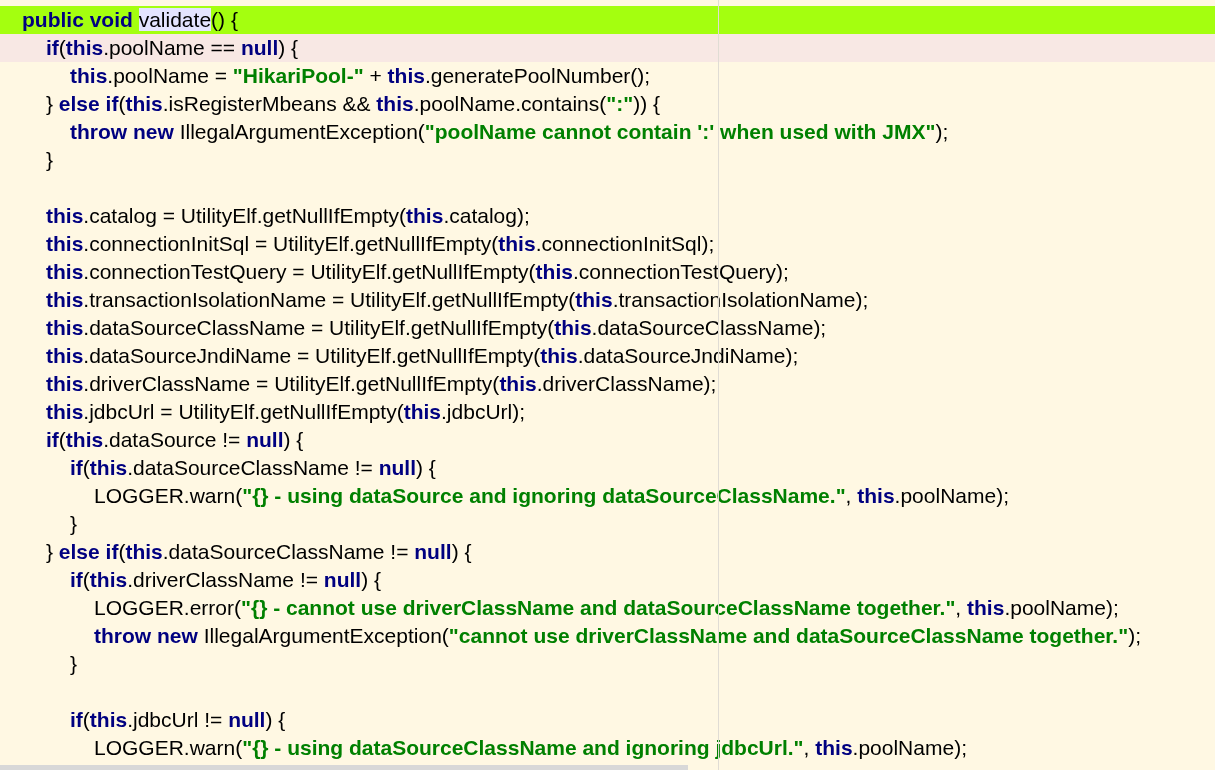 The width and height of the screenshot is (1215, 770). What do you see at coordinates (509, 132) in the screenshot?
I see `code-line: throw new IllegalArgumentException("poolName cannot contain ':' when used with JMX");` at bounding box center [509, 132].